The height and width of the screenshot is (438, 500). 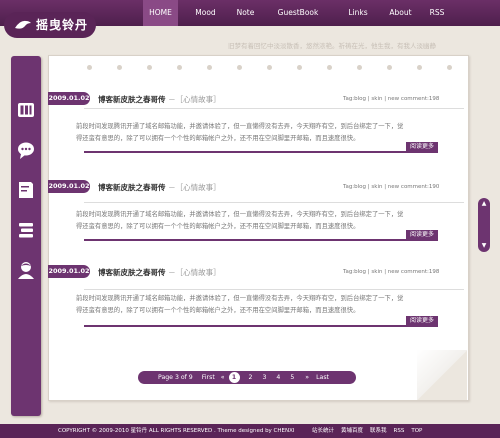 I want to click on logo-text: 摇曳铃丹, so click(x=62, y=25).